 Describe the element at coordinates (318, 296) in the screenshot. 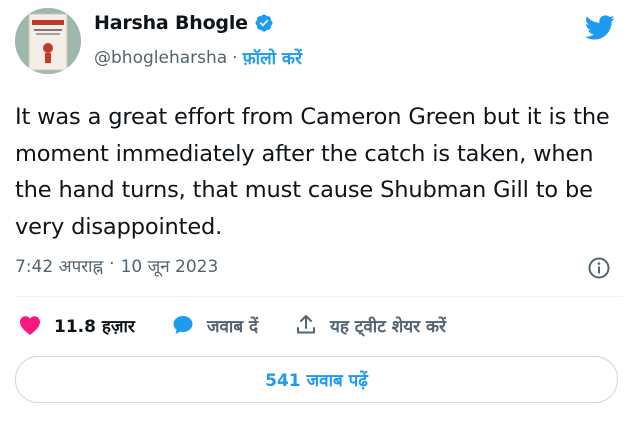

I see `divider` at that location.